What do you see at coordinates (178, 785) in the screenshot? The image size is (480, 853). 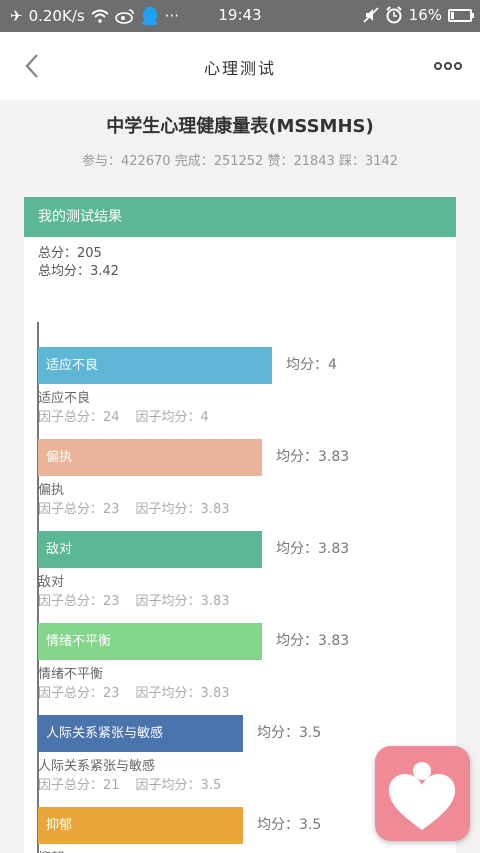 I see `factor-mean: 因子均分：3.5` at bounding box center [178, 785].